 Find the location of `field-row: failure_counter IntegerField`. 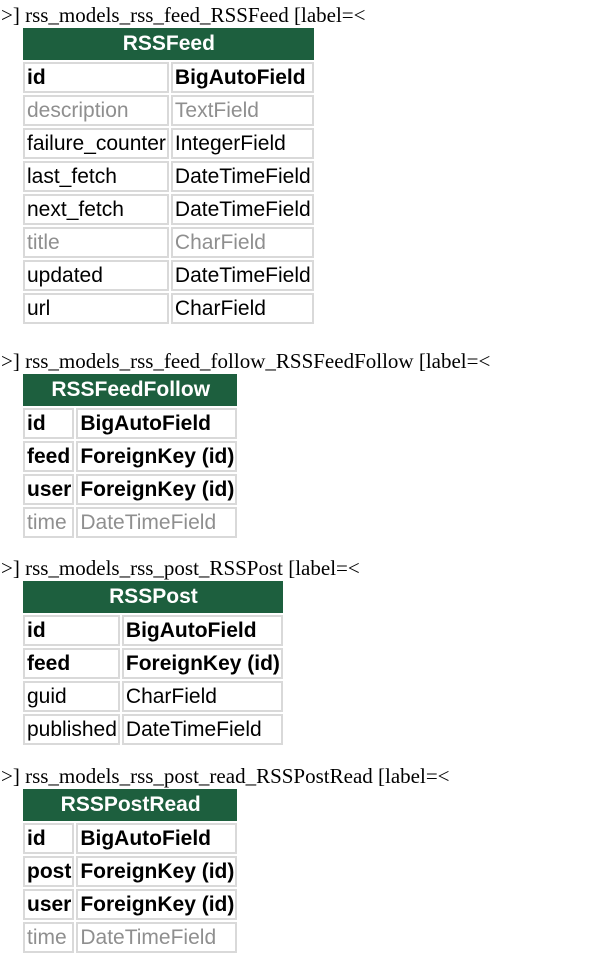

field-row: failure_counter IntegerField is located at coordinates (168, 143).